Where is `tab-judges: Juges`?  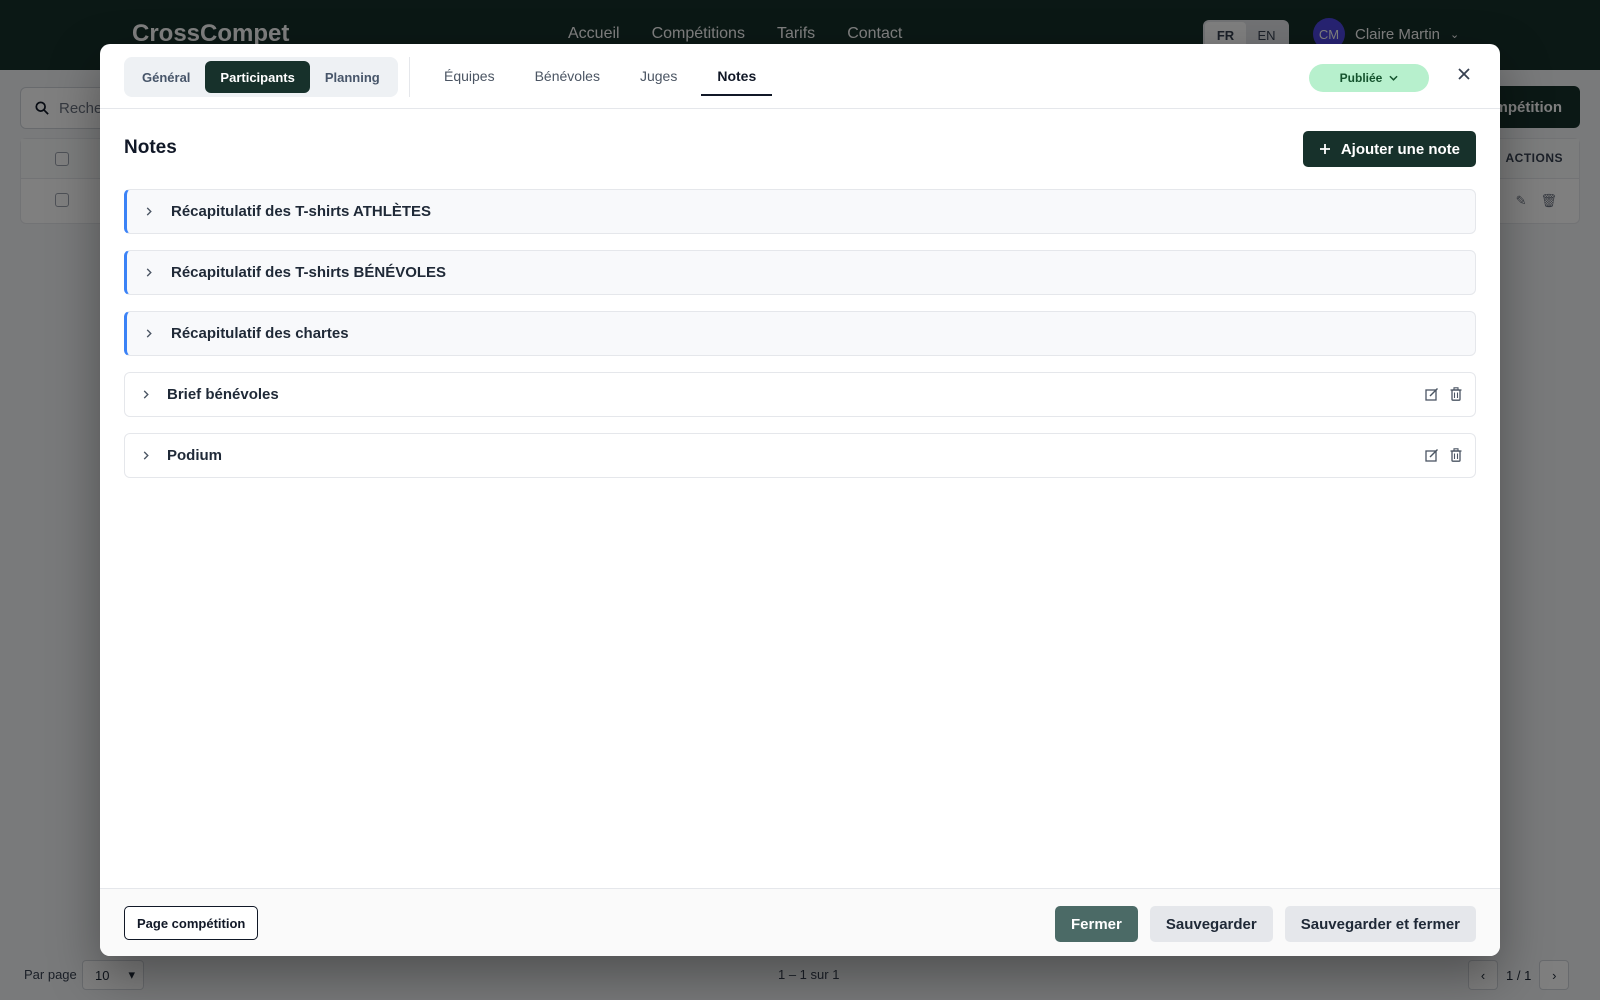
tab-judges: Juges is located at coordinates (658, 76).